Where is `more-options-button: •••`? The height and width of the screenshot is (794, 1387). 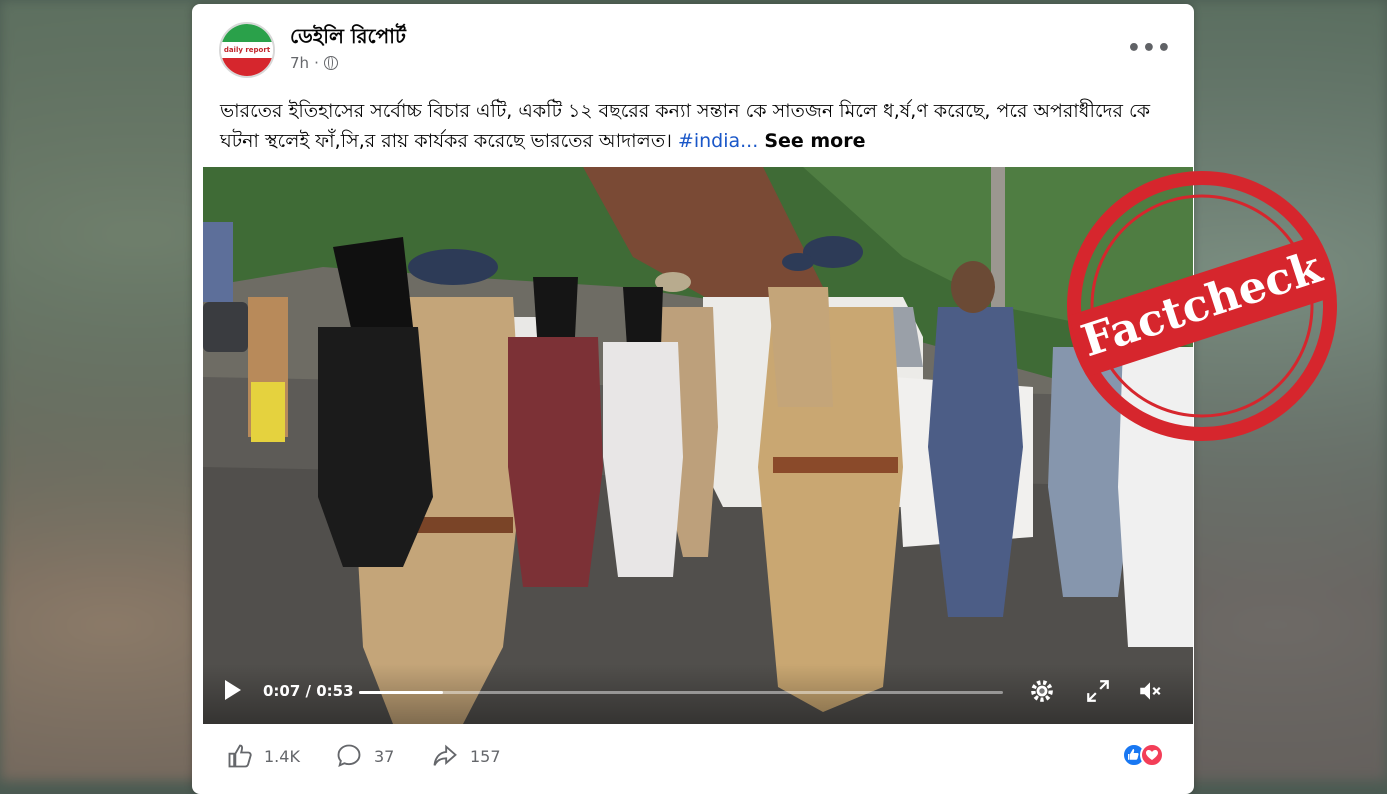 more-options-button: ••• is located at coordinates (1149, 48).